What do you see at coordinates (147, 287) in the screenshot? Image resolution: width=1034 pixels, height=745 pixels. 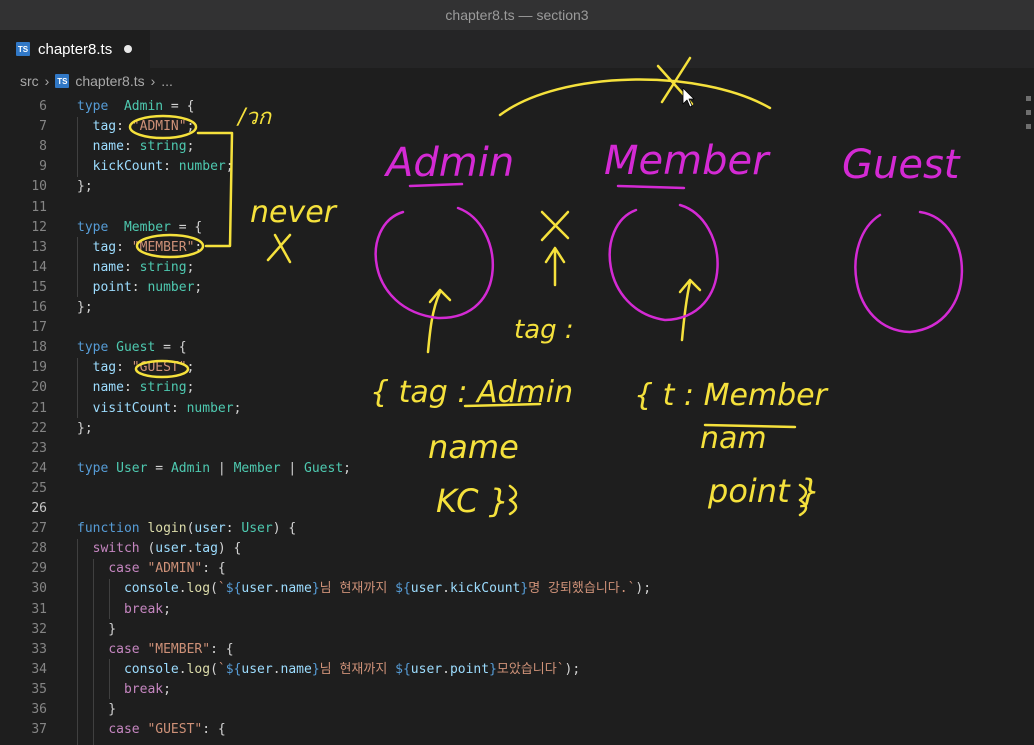 I see `code-text: point: number;` at bounding box center [147, 287].